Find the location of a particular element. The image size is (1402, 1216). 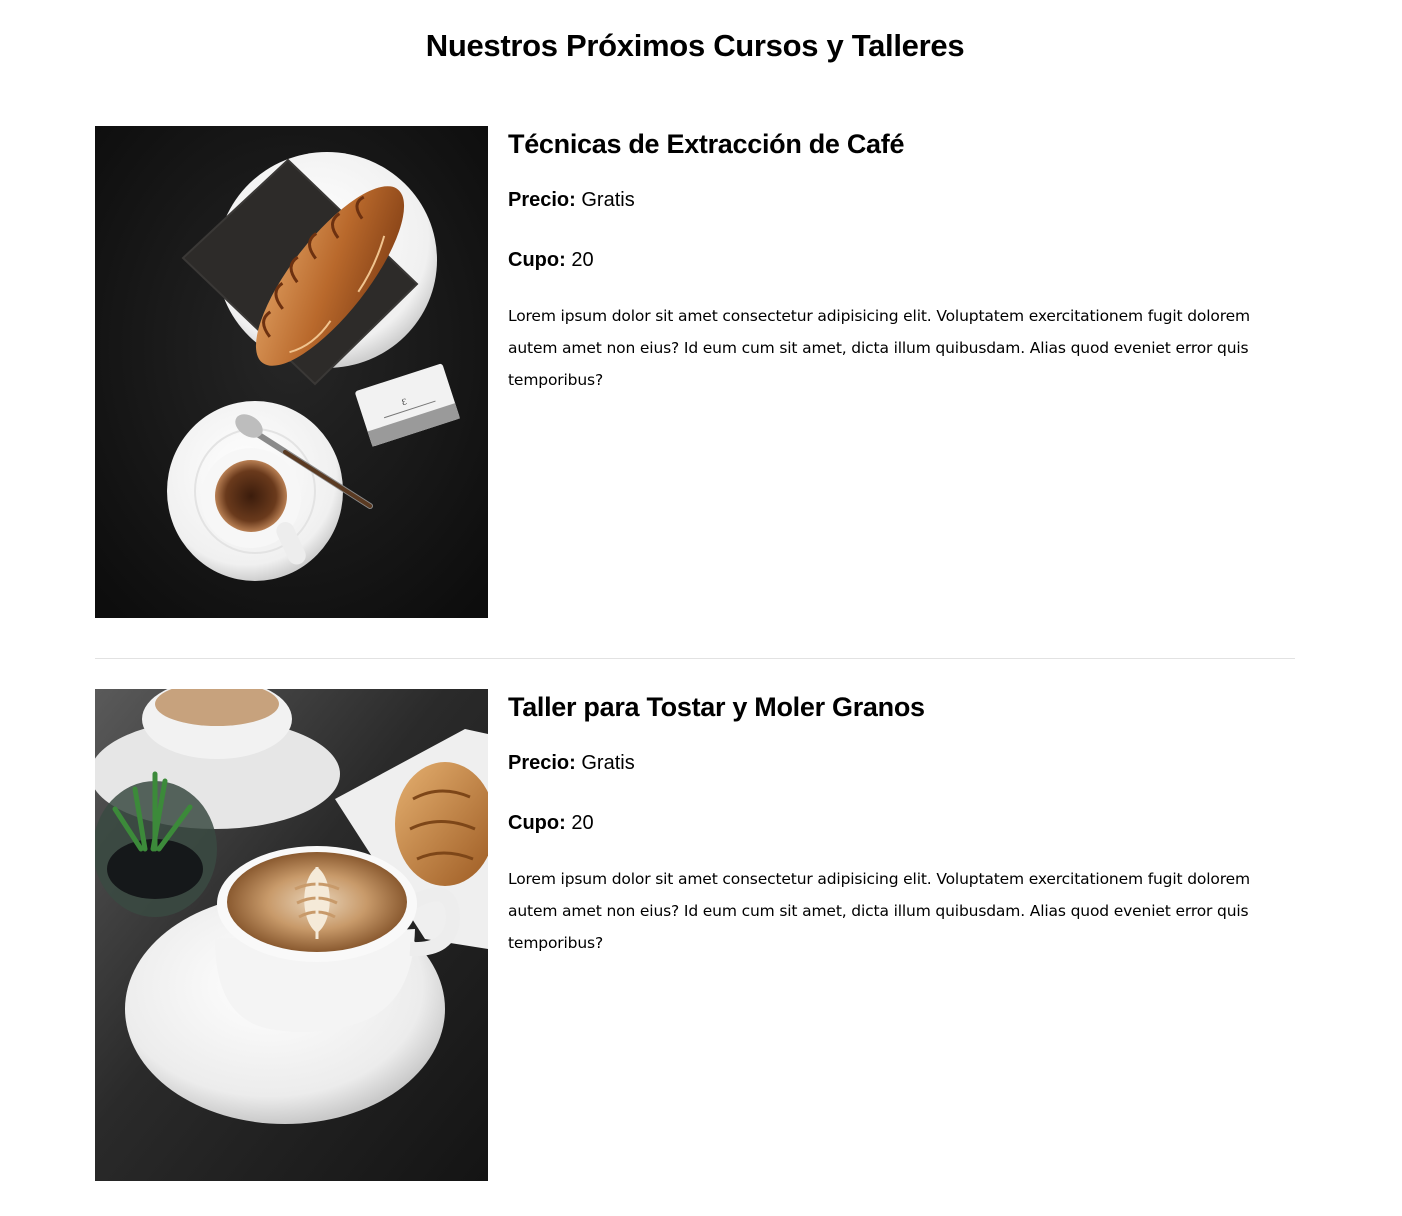

divider is located at coordinates (695, 658).